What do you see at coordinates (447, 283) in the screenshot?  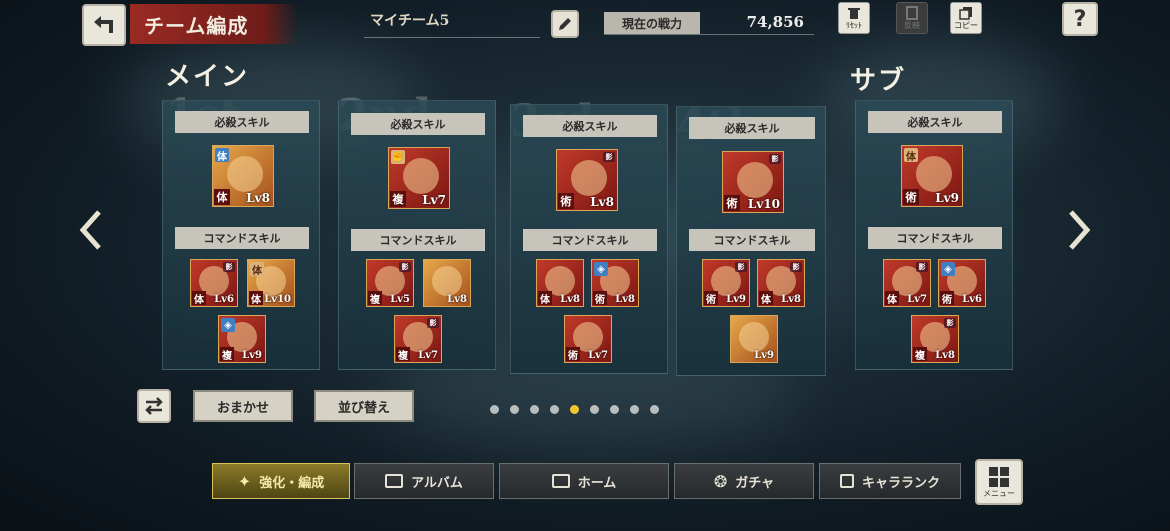 I see `command-skill-icon: Lv8` at bounding box center [447, 283].